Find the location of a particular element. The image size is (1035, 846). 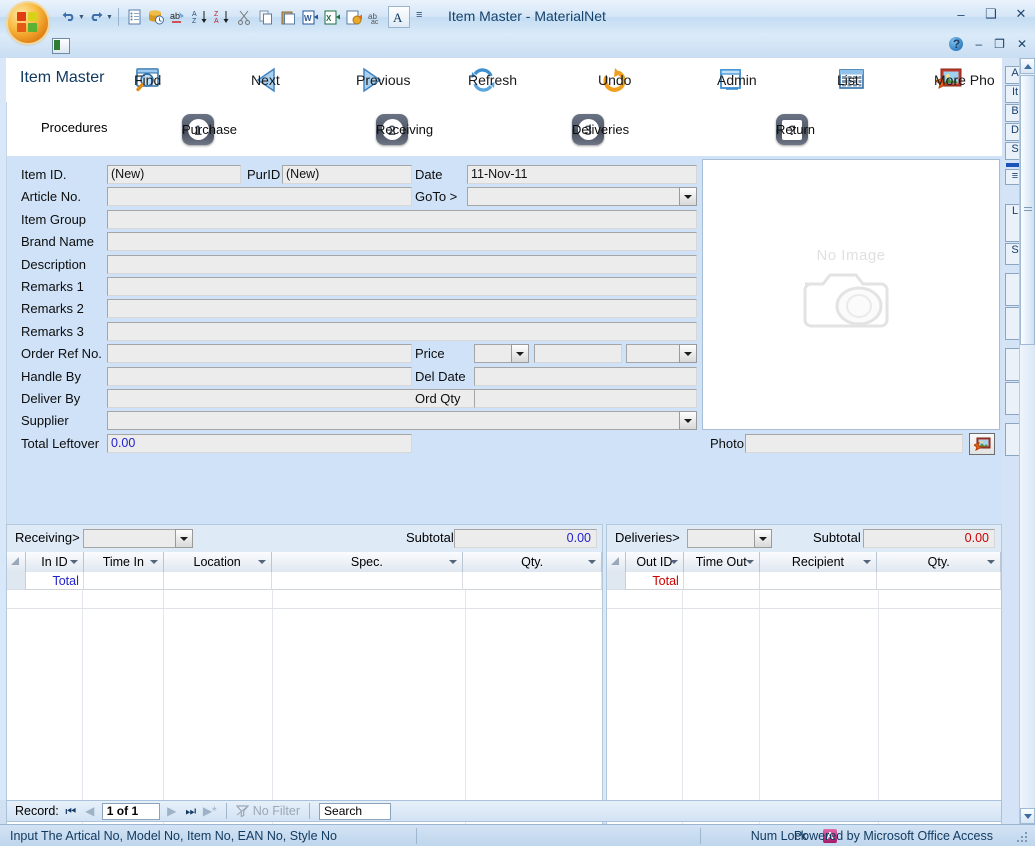

procedure-receiving-button: 2 Receiving is located at coordinates (404, 129).